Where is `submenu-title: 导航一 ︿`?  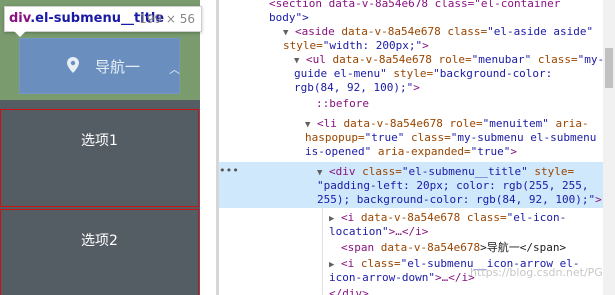
submenu-title: 导航一 ︿ is located at coordinates (99, 66).